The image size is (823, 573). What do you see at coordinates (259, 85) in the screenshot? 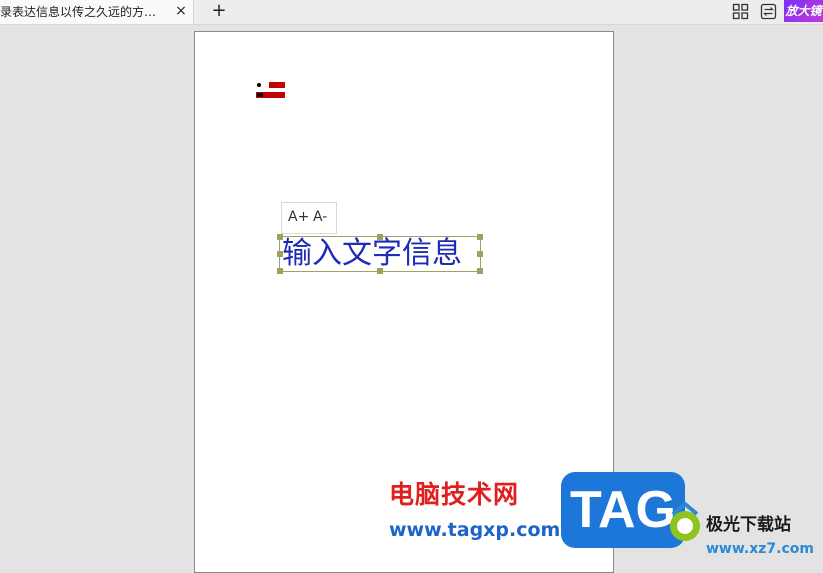
I see `bullet-mark` at bounding box center [259, 85].